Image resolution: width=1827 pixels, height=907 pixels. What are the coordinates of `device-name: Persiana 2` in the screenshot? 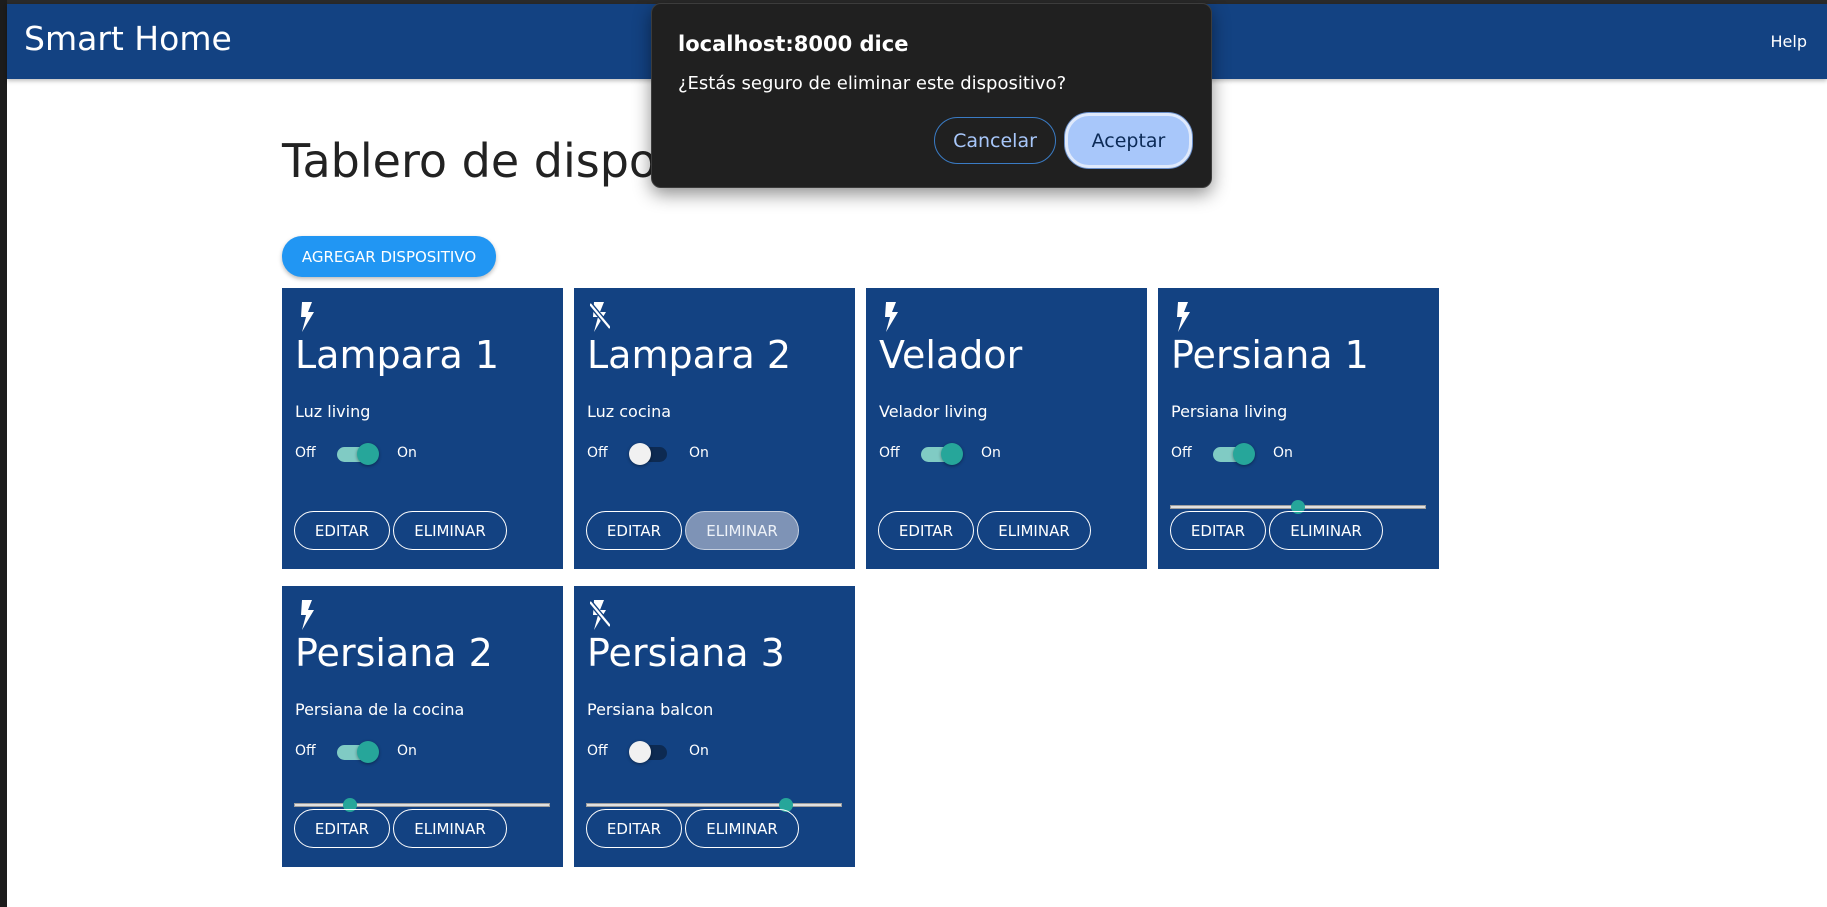 It's located at (394, 653).